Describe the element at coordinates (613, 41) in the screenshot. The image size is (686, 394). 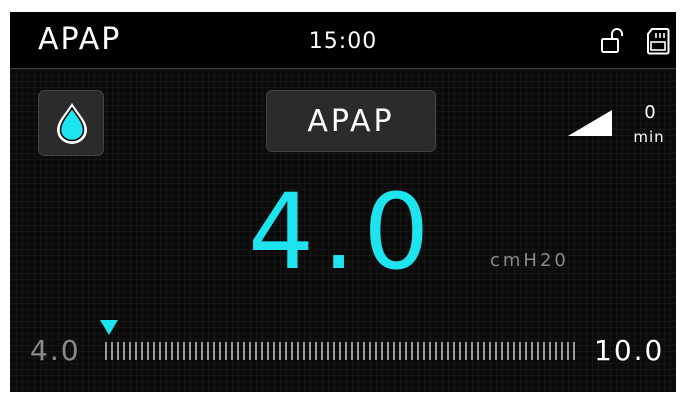
I see `unlock-icon` at that location.